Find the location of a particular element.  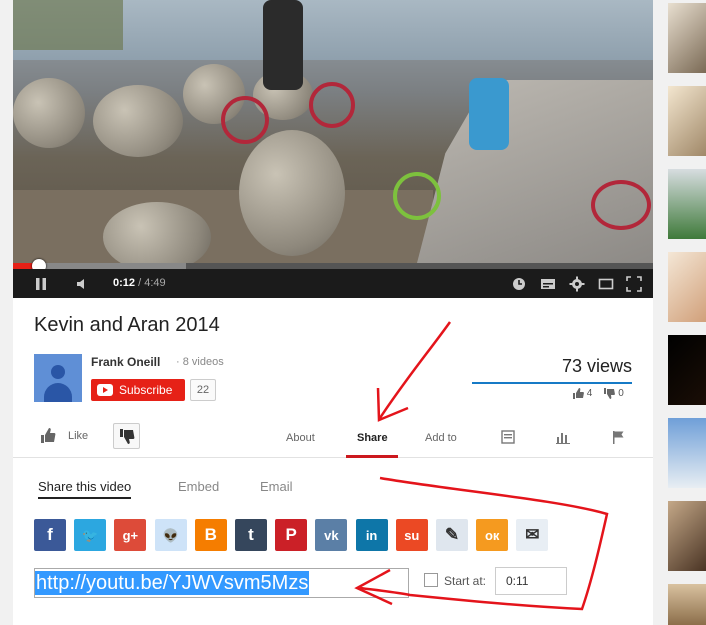

player-controls: 0:12 / 4:49 is located at coordinates (333, 283).